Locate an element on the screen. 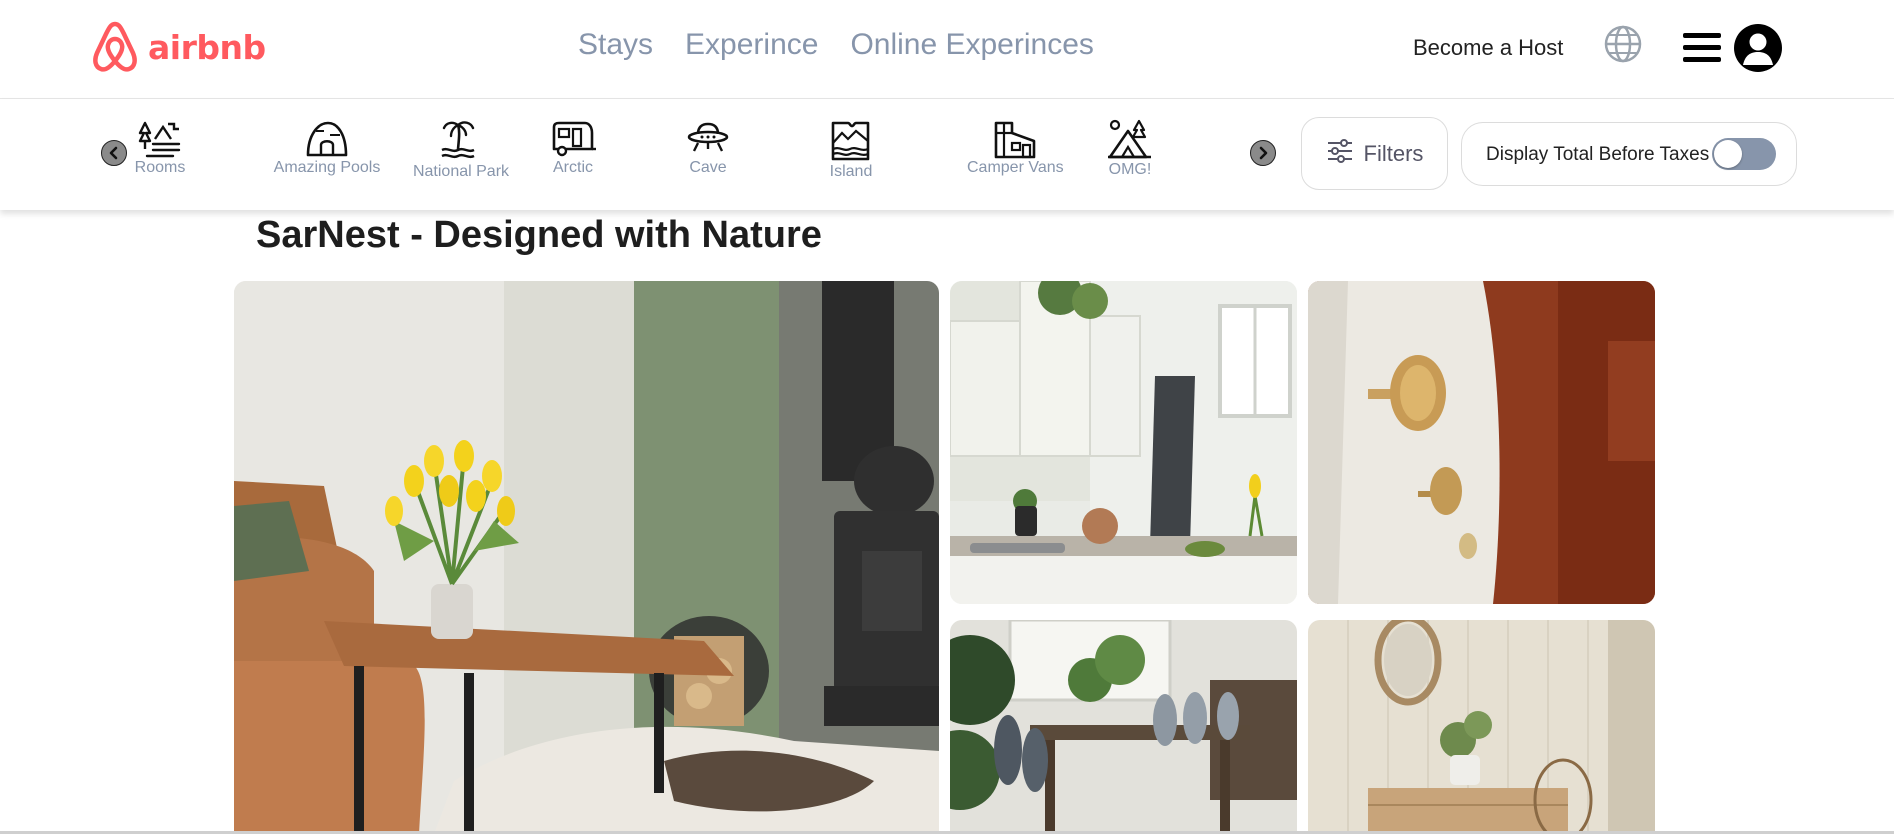 The image size is (1894, 834). category-cave: Cave is located at coordinates (708, 148).